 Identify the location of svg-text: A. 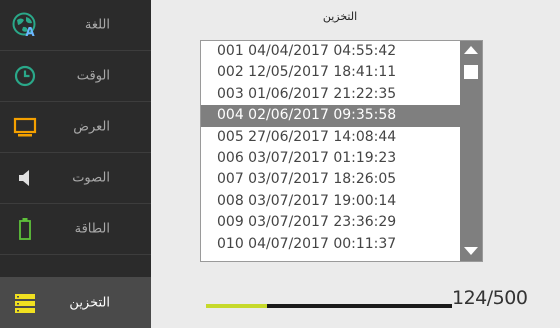
(30, 31).